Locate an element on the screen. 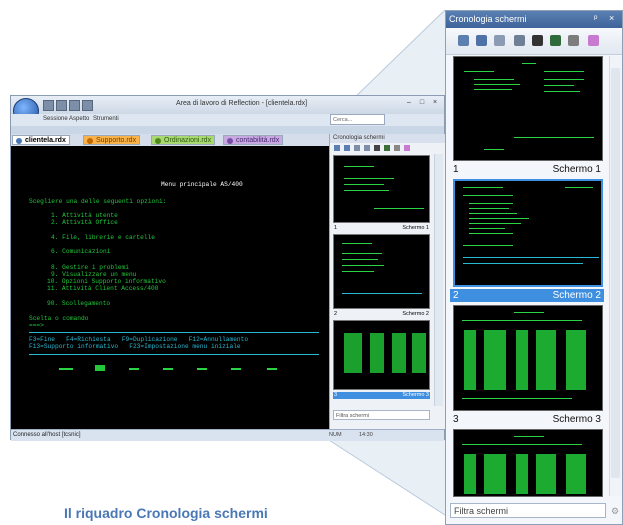 The width and height of the screenshot is (623, 525). thumbnail-caption: 2 Schermo 2 is located at coordinates (381, 314).